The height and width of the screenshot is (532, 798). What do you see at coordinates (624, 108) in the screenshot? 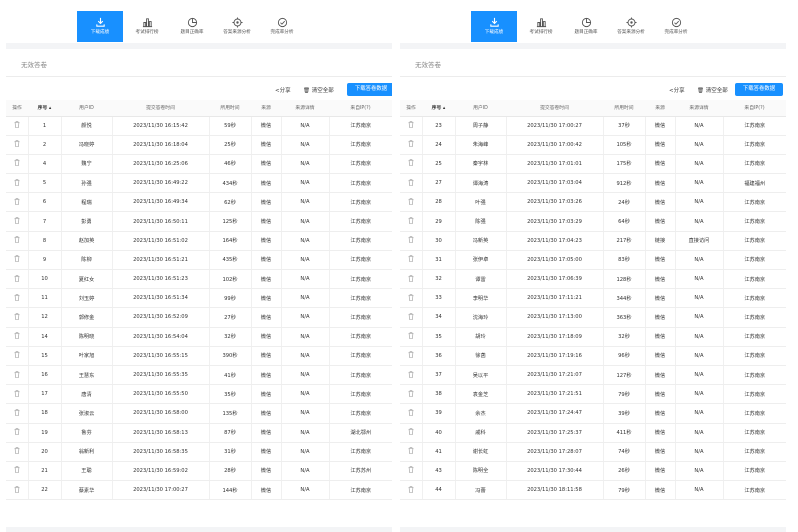
I see `header-duration: 所用时间` at bounding box center [624, 108].